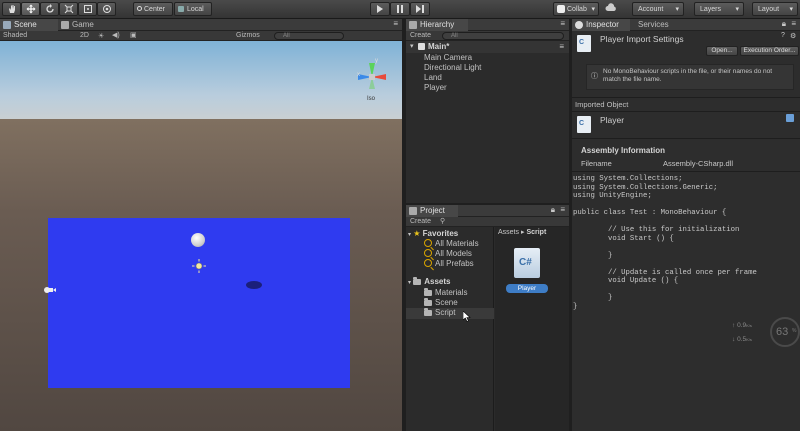  Describe the element at coordinates (527, 263) in the screenshot. I see `csharp-script-icon: C#` at that location.